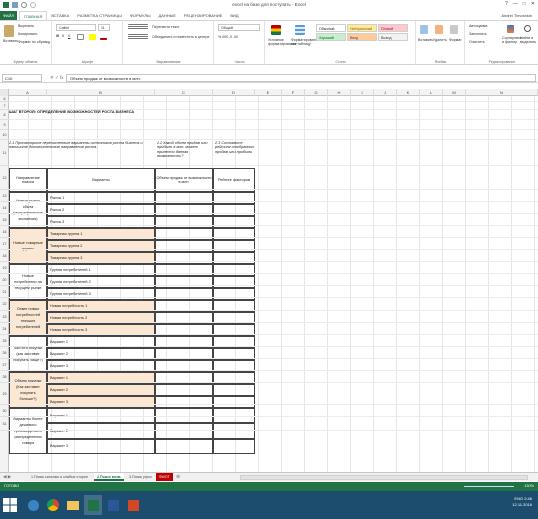  I want to click on sheet-tab-opportunities: 2.Поиск возм., so click(109, 477).